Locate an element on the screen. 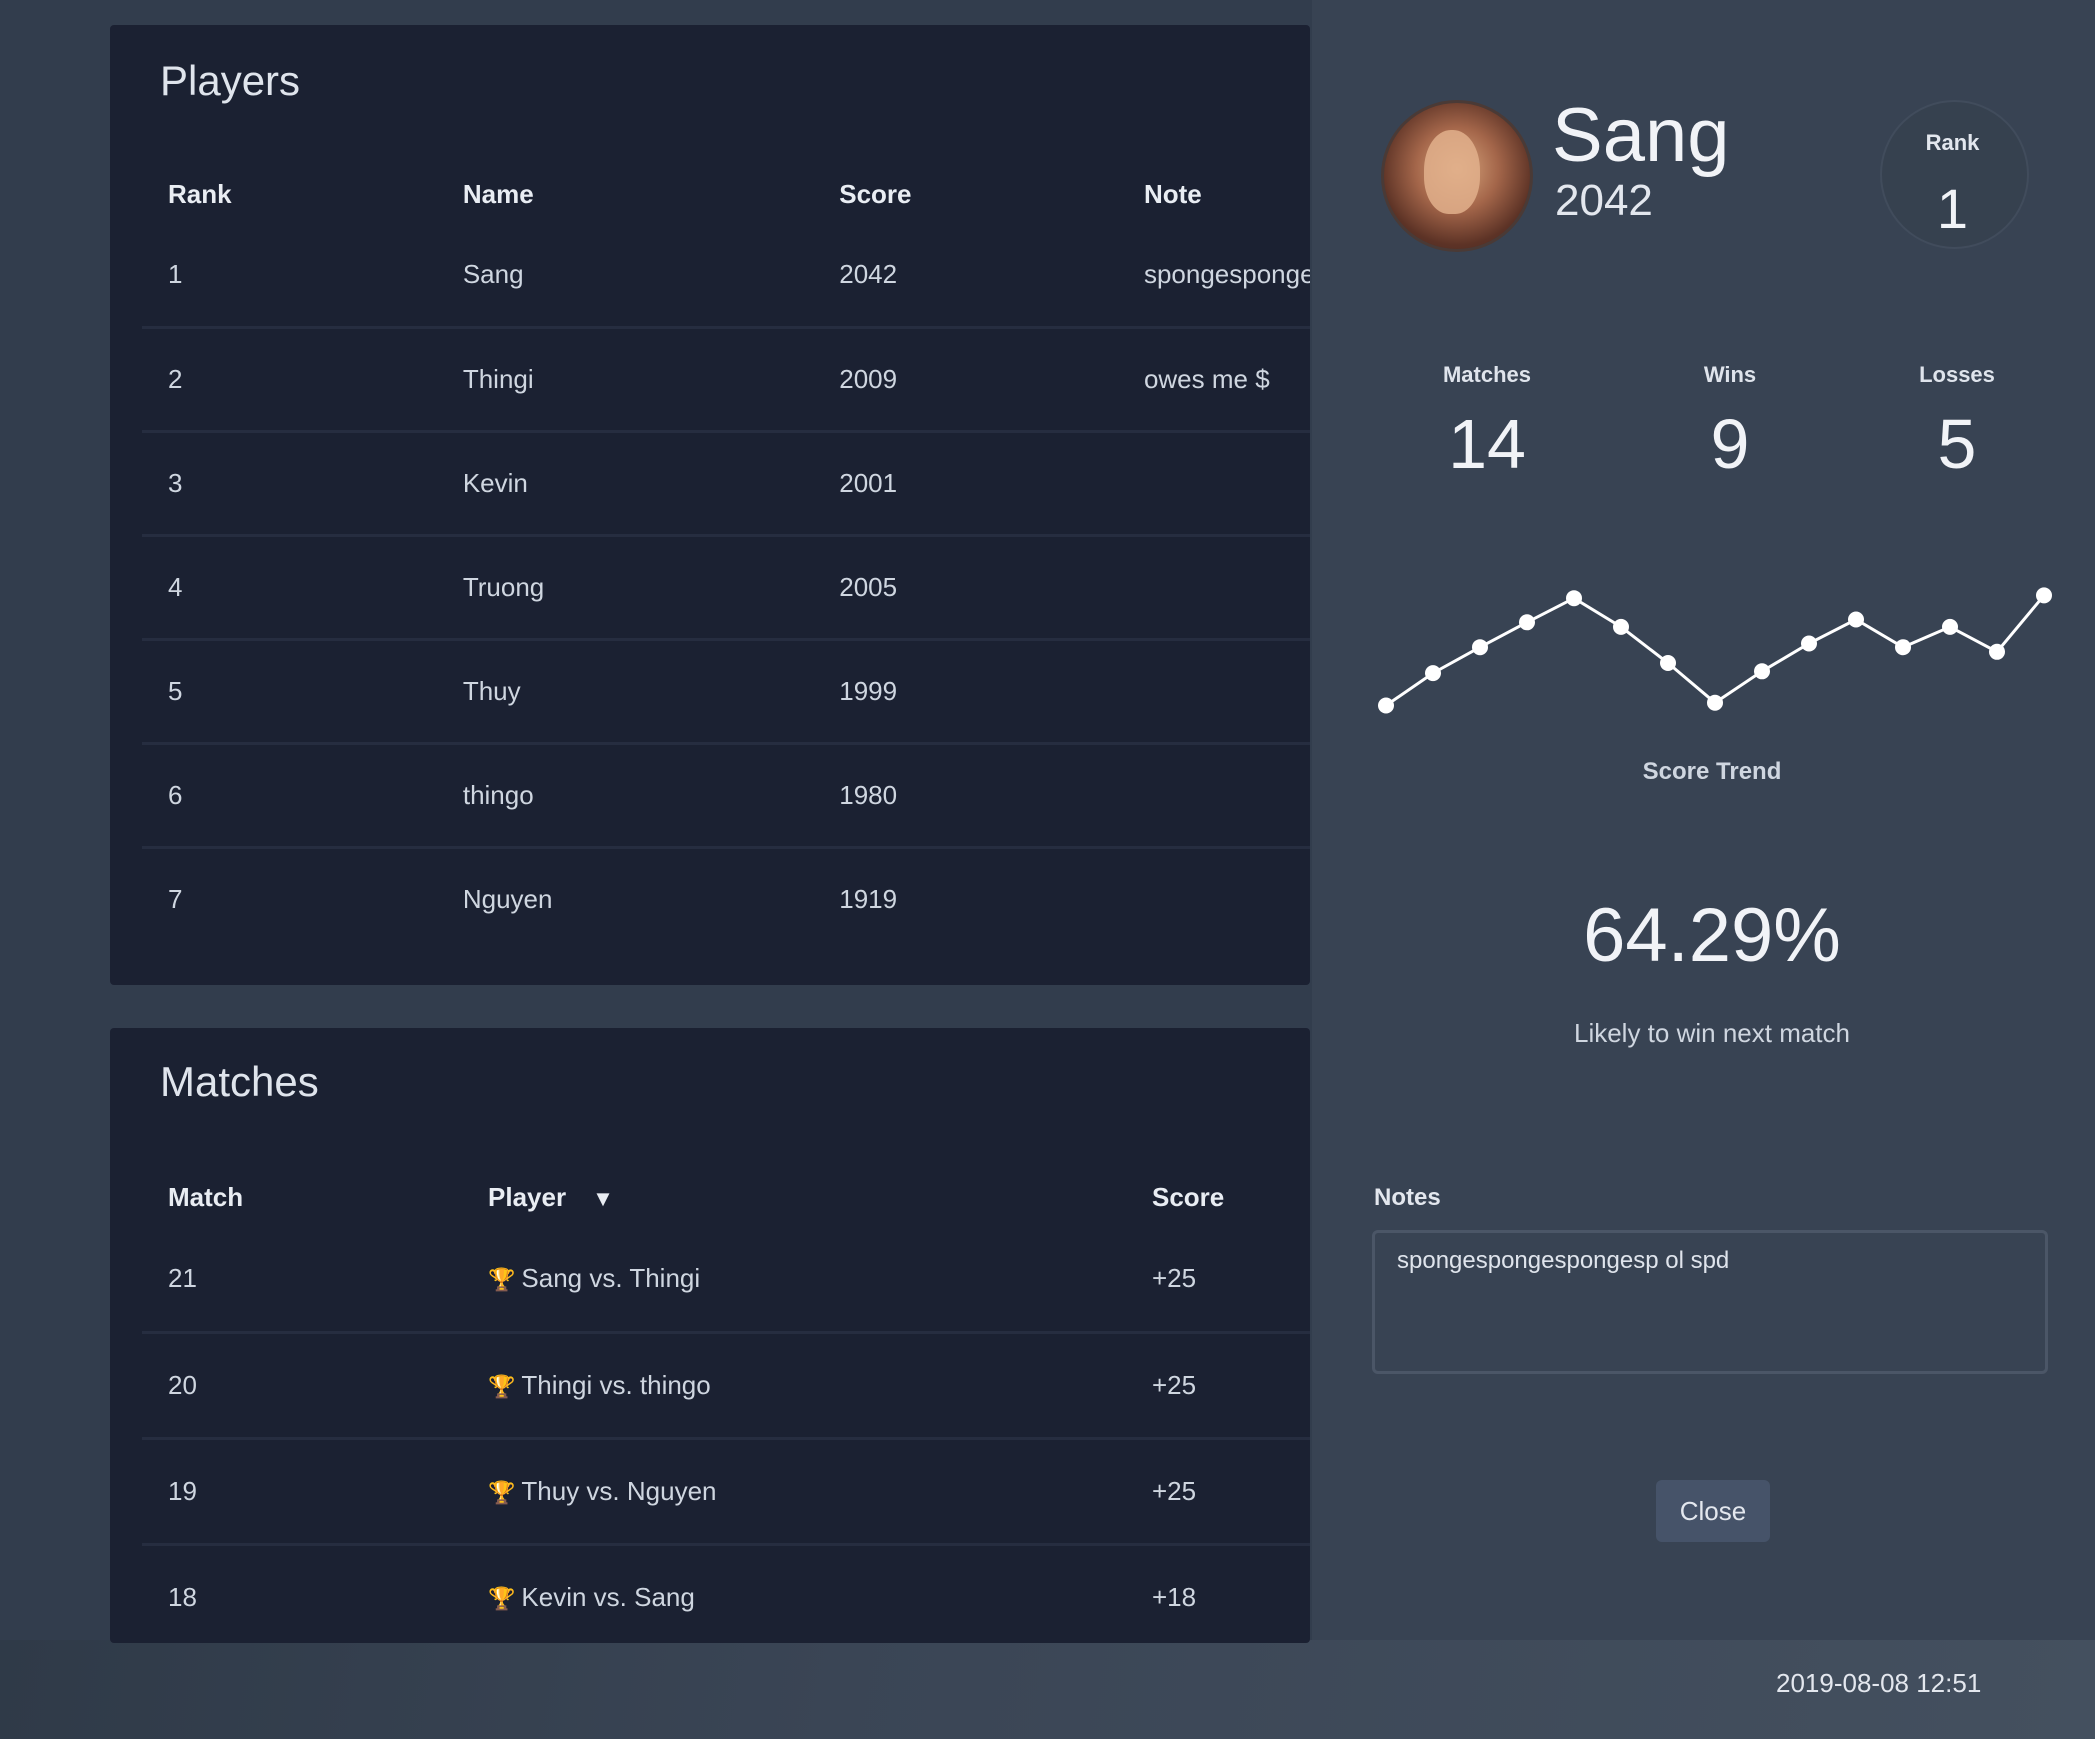  match-row: 19 🏆 Thuy vs. Nguyen +25 is located at coordinates (726, 1491).